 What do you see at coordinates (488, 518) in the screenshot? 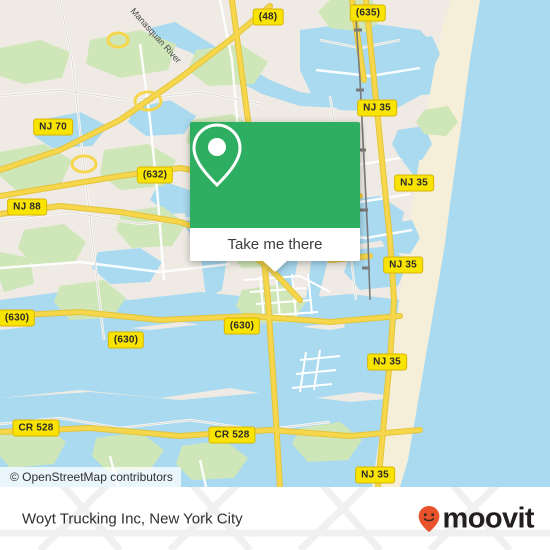
I see `moovit-wordmark: moovit` at bounding box center [488, 518].